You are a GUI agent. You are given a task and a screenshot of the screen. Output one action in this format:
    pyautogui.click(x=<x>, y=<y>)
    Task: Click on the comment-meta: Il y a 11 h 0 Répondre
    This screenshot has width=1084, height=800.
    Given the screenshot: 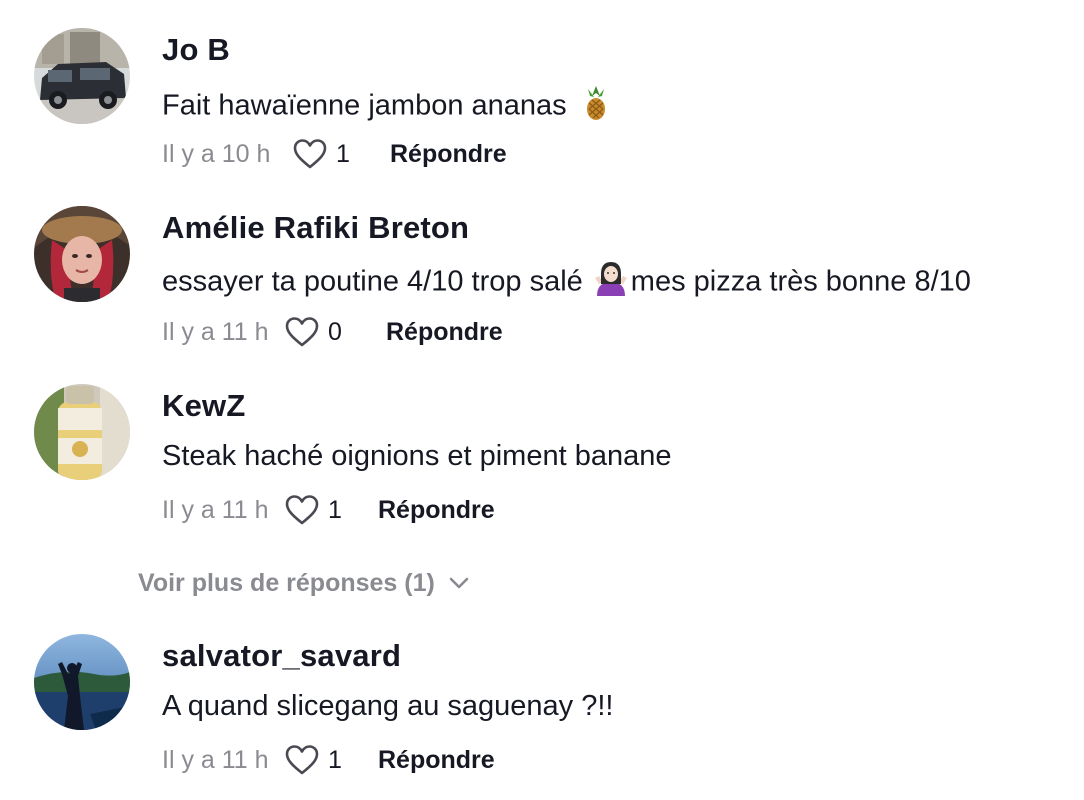 What is the action you would take?
    pyautogui.click(x=332, y=332)
    